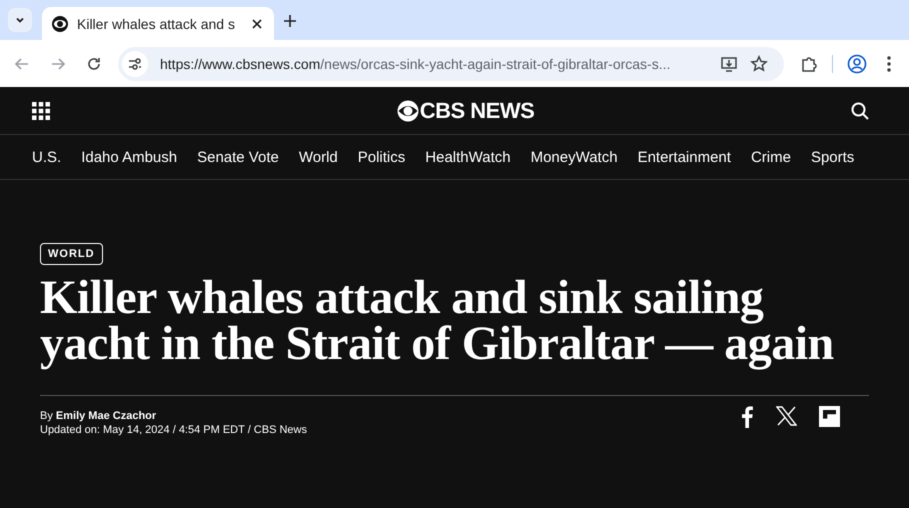 Image resolution: width=909 pixels, height=508 pixels. What do you see at coordinates (94, 64) in the screenshot?
I see `reload-icon` at bounding box center [94, 64].